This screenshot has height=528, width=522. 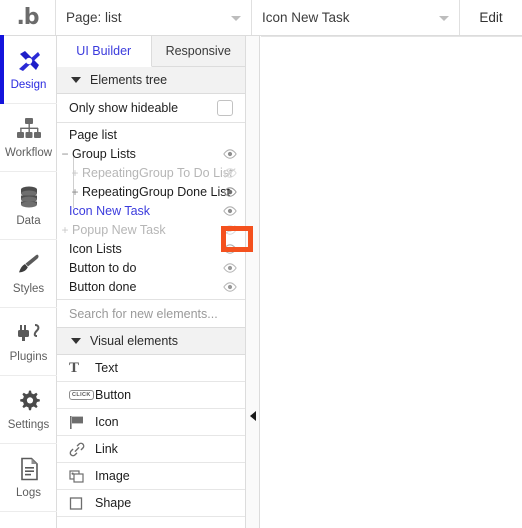 I want to click on element-selector-value: Icon New Task, so click(x=306, y=17).